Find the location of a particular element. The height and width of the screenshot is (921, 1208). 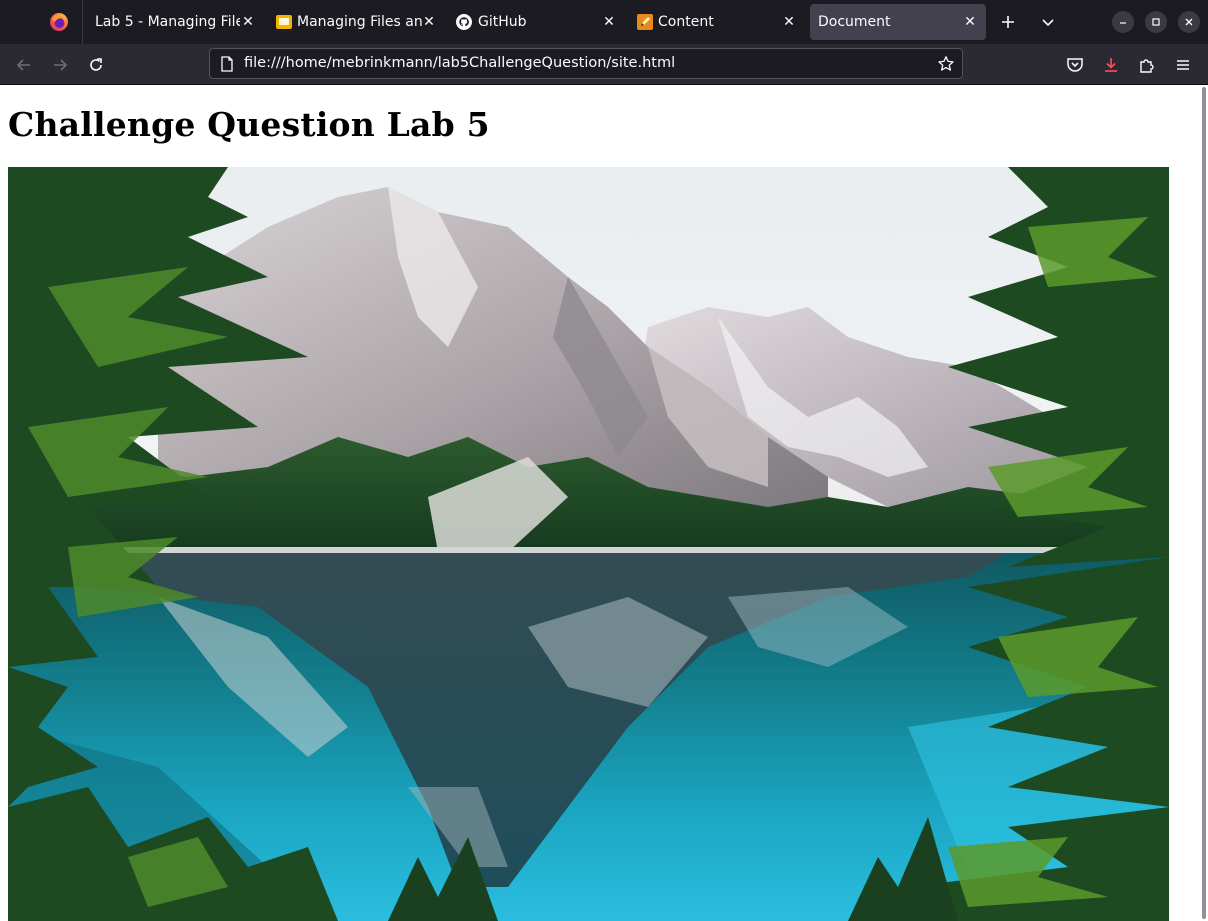

pocket-button is located at coordinates (1075, 65).